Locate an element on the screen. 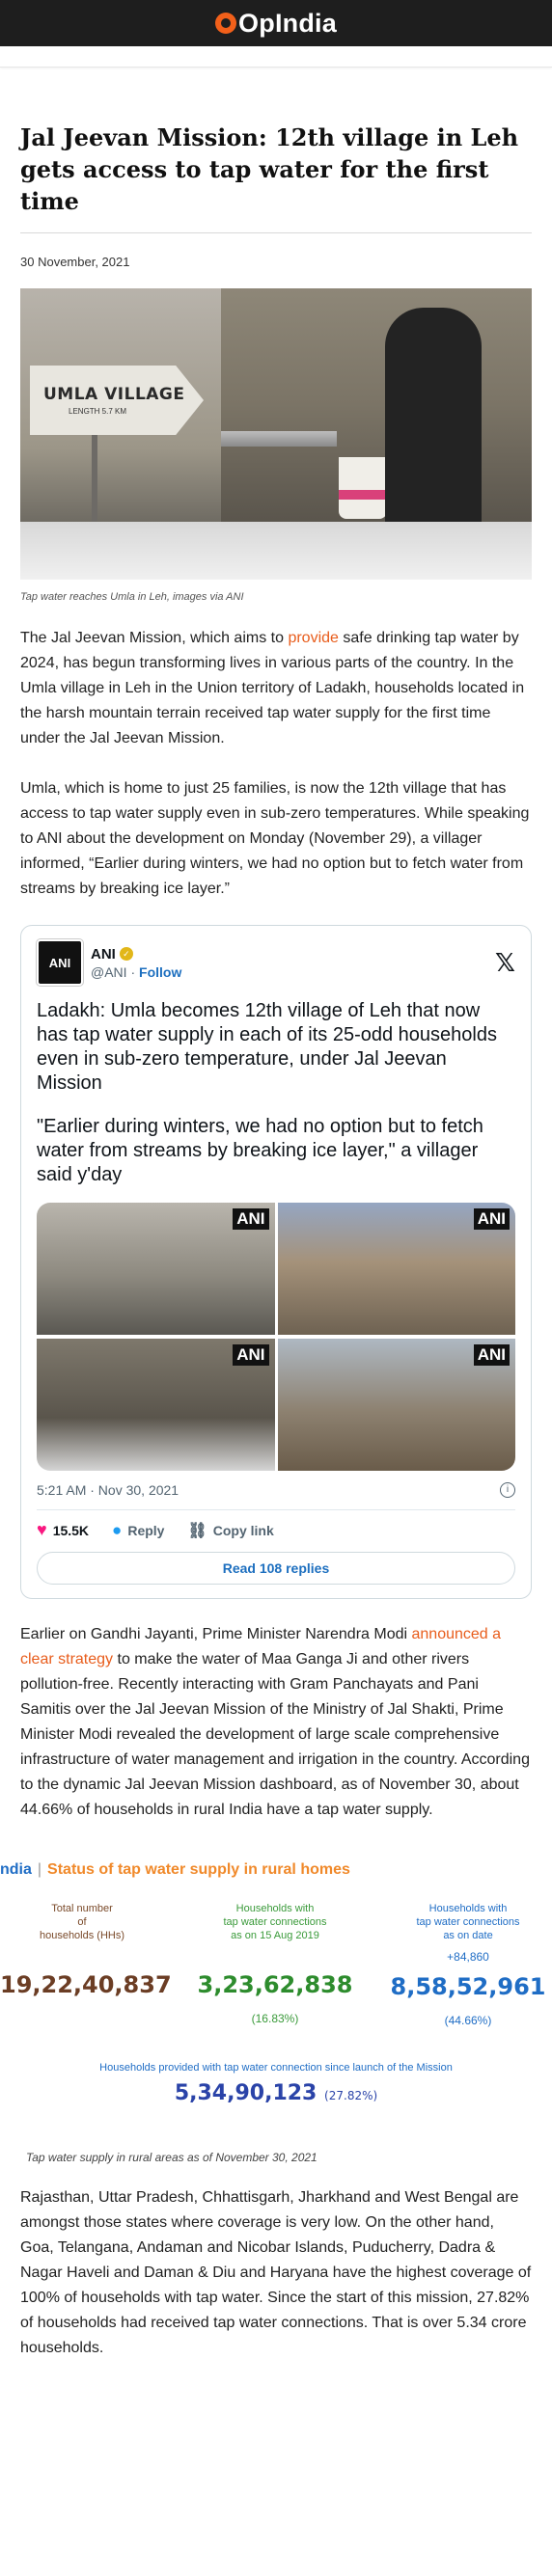  tweet-header: ANI ANI ✓ @ANI · Follow 𝕏 is located at coordinates (276, 962).